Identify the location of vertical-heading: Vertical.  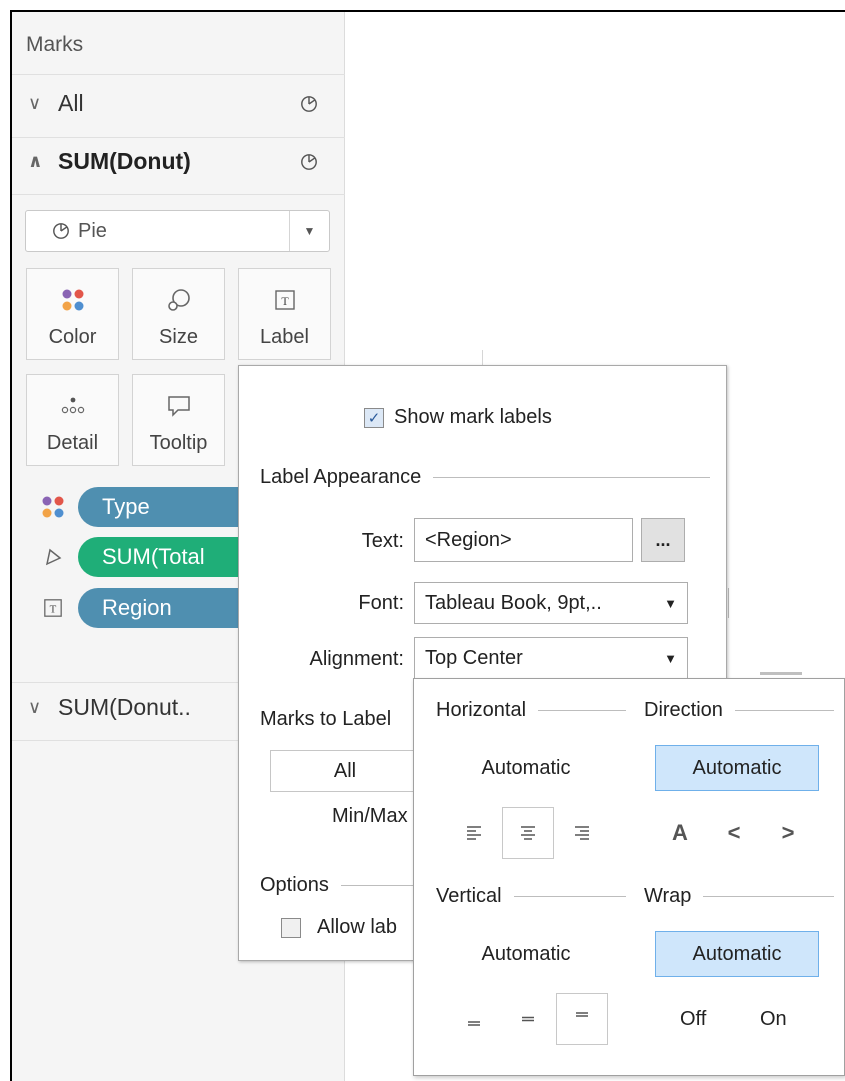
(531, 896).